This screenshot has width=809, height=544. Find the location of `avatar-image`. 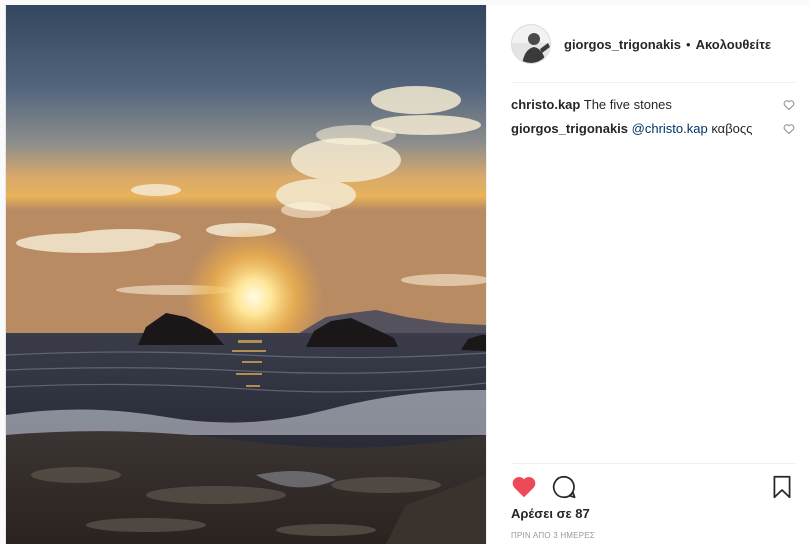

avatar-image is located at coordinates (531, 44).